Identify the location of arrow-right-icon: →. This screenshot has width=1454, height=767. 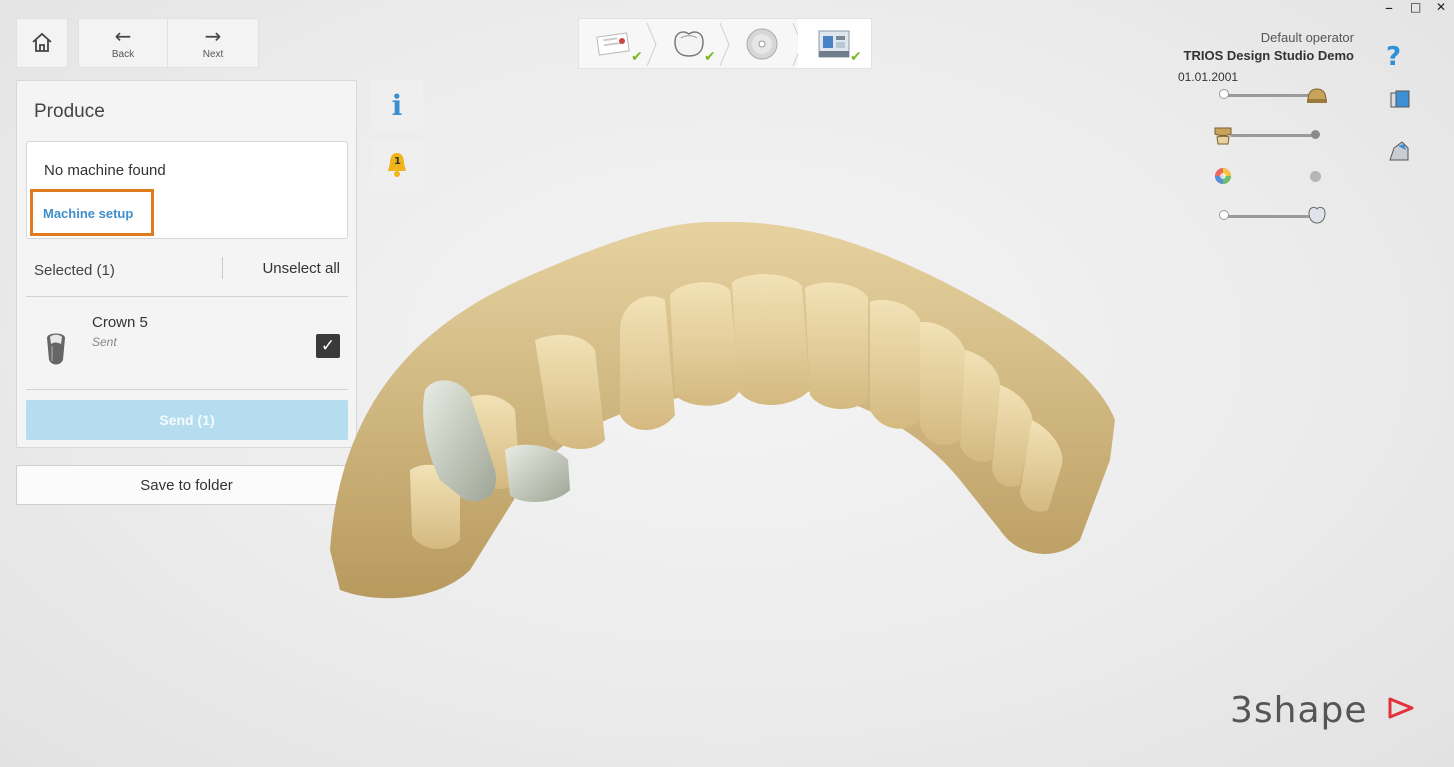
(213, 36).